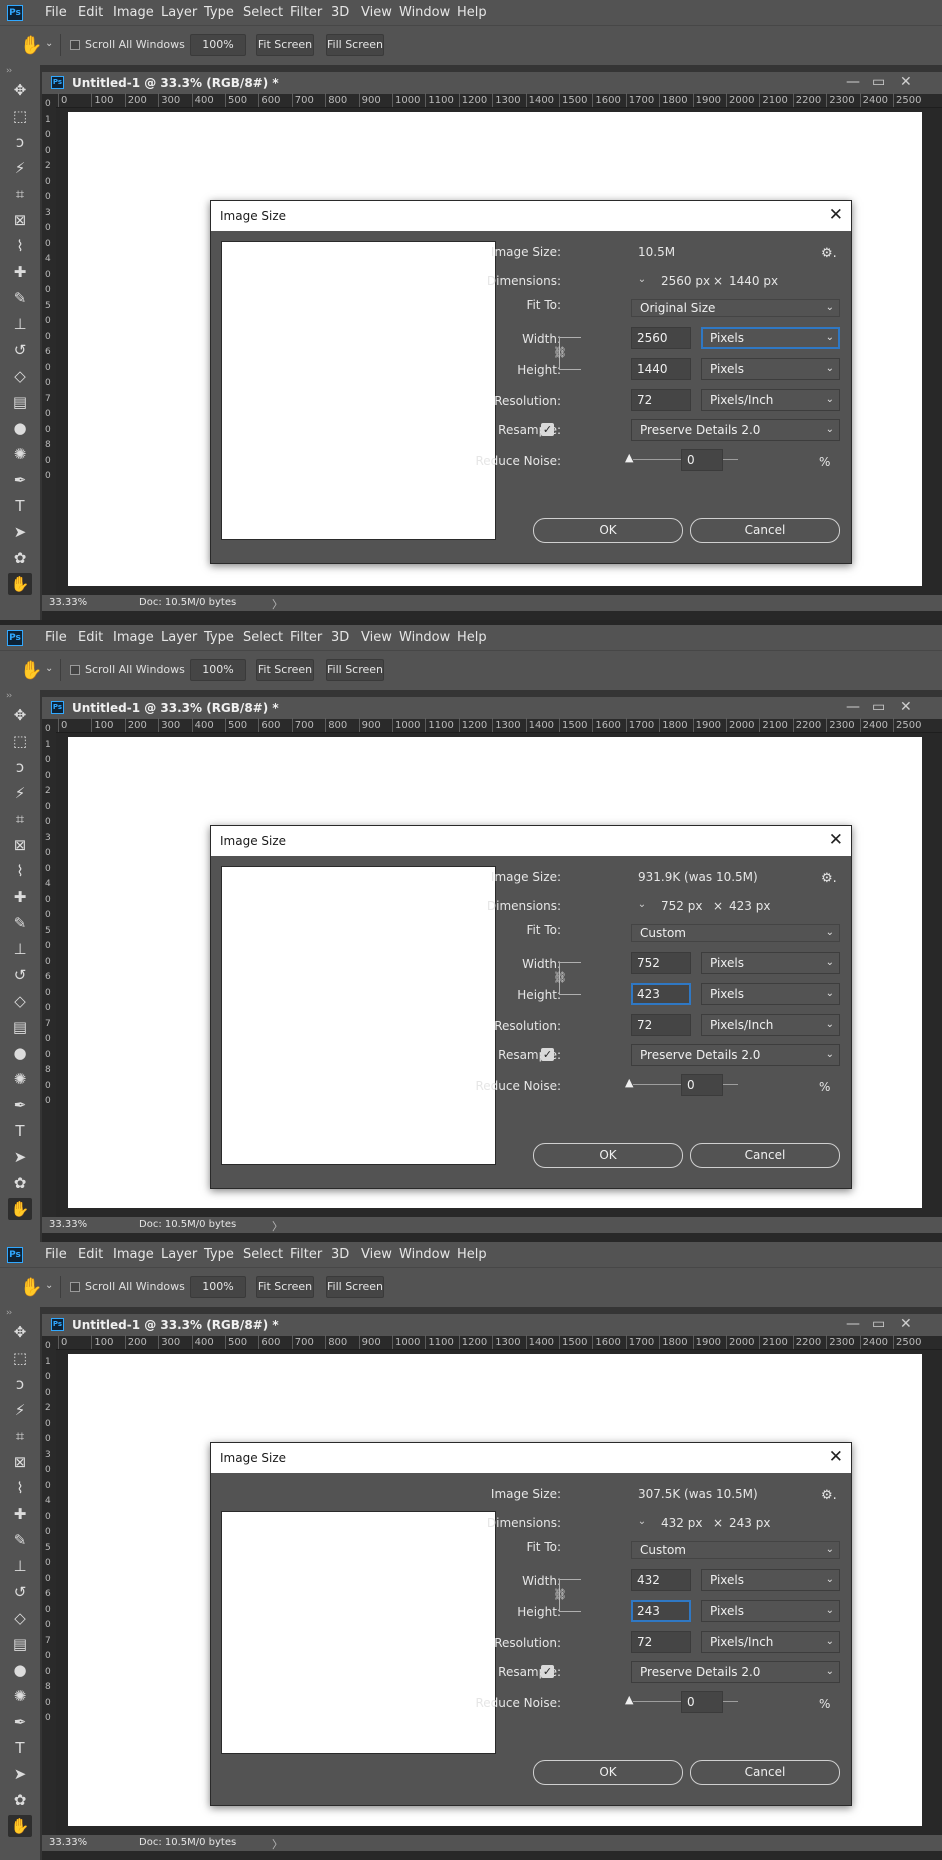 Image resolution: width=942 pixels, height=1860 pixels. I want to click on resolution-unit-dropdown: Pixels/Inch ⌄, so click(770, 400).